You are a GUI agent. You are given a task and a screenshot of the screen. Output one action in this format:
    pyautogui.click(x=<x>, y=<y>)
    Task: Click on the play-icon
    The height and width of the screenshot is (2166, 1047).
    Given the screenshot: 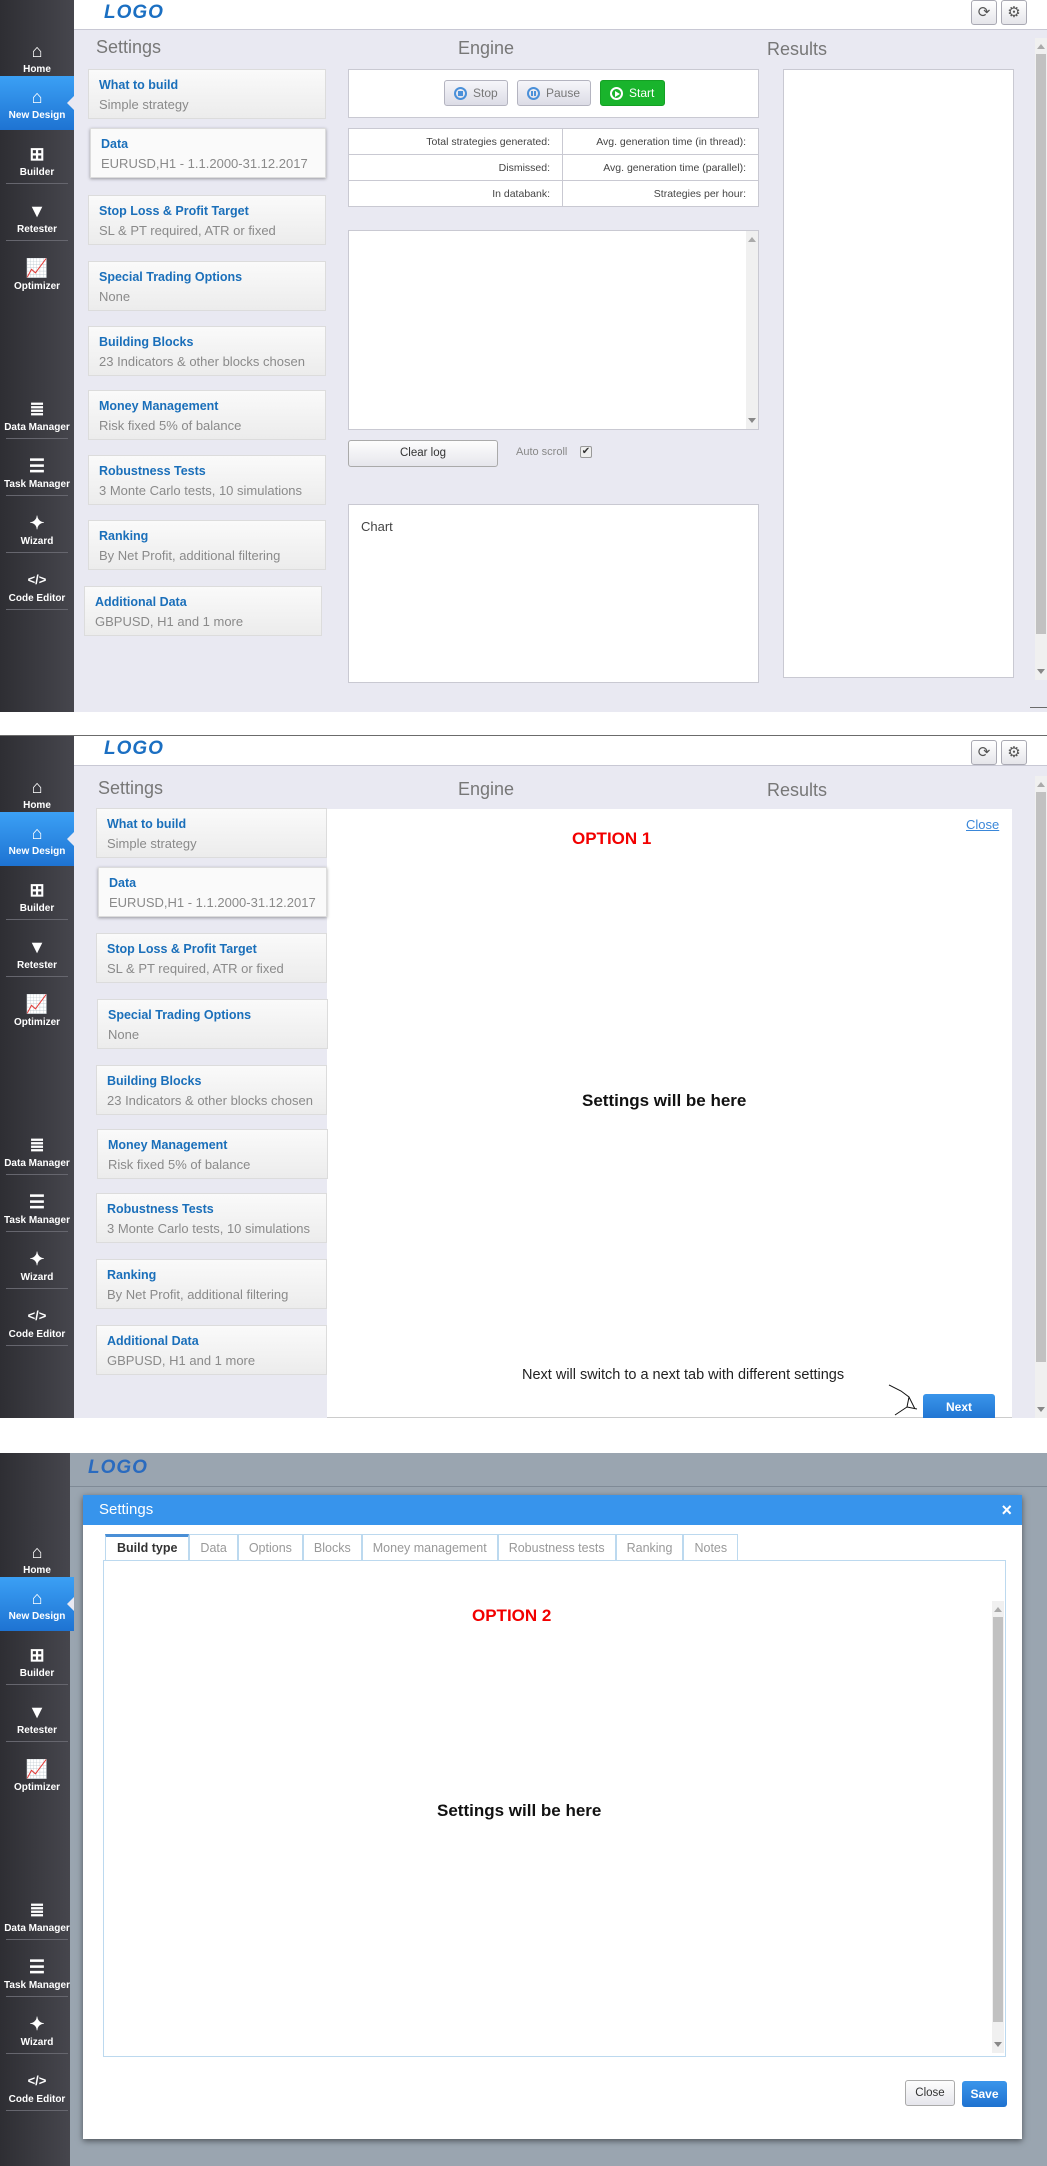 What is the action you would take?
    pyautogui.click(x=616, y=93)
    